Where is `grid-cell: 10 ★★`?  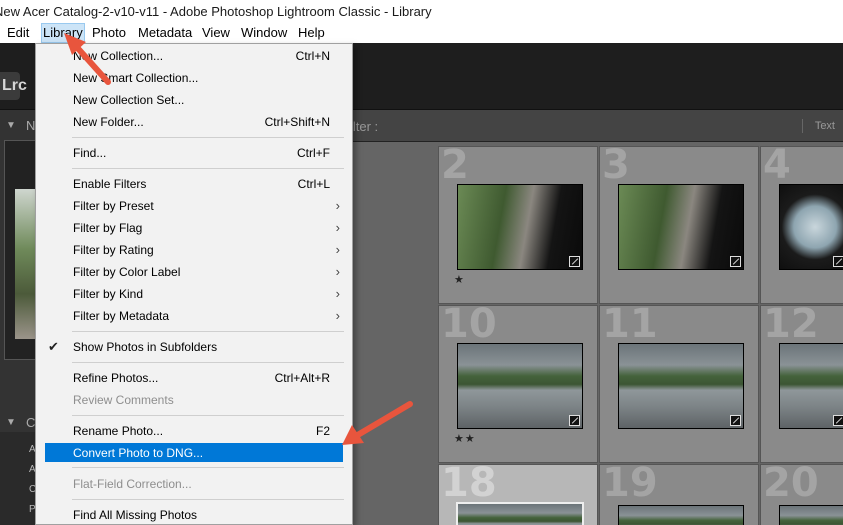
grid-cell: 10 ★★ is located at coordinates (518, 384).